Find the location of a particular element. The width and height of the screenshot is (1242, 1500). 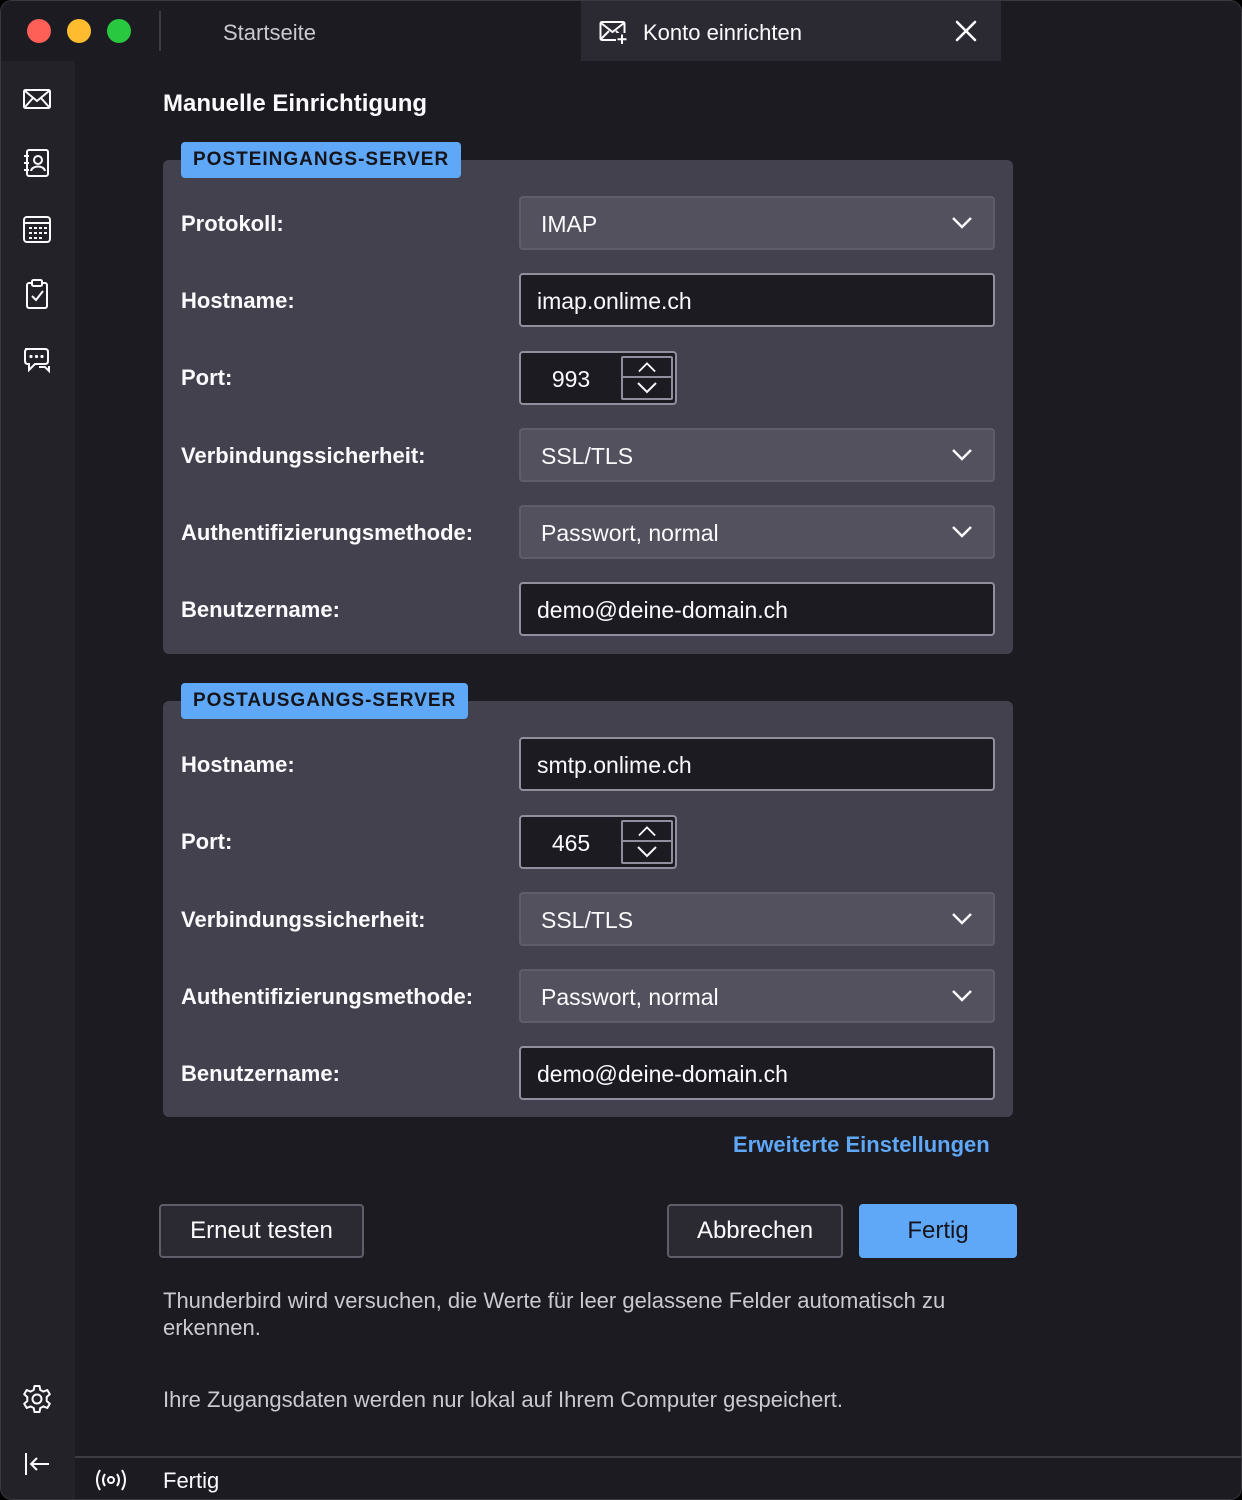

incoming-hostname-value: imap.onlime.ch is located at coordinates (614, 301).